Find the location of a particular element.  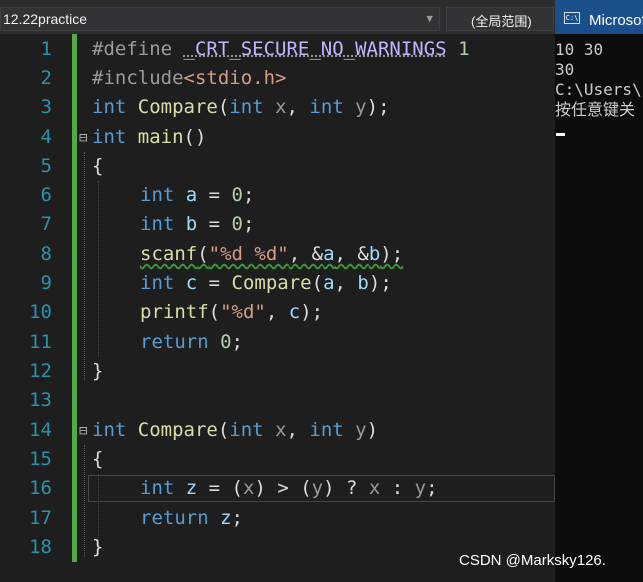

indent-guide is located at coordinates (99, 269).